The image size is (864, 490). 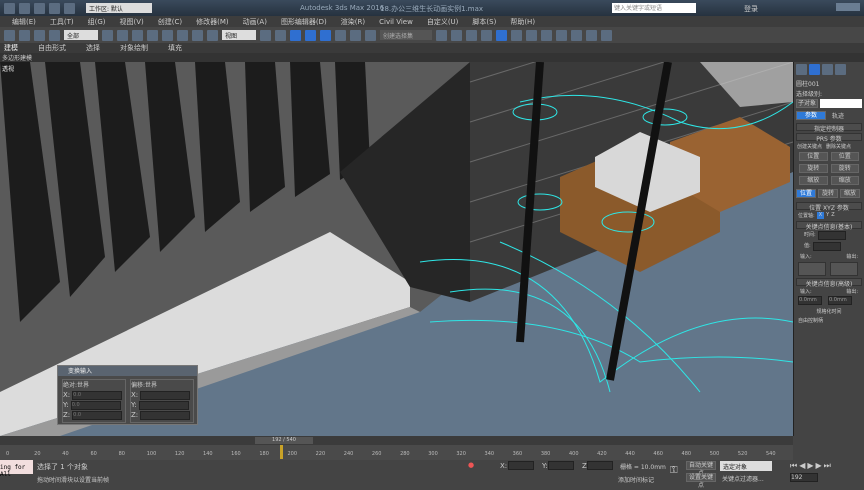 What do you see at coordinates (751, 9) in the screenshot?
I see `login-link: 登录` at bounding box center [751, 9].